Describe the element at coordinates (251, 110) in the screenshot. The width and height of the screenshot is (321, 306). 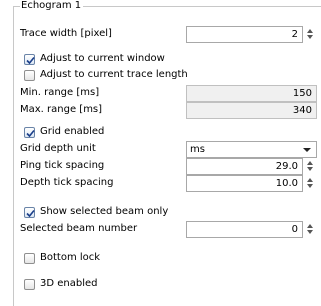
I see `max-range-field: 340` at that location.